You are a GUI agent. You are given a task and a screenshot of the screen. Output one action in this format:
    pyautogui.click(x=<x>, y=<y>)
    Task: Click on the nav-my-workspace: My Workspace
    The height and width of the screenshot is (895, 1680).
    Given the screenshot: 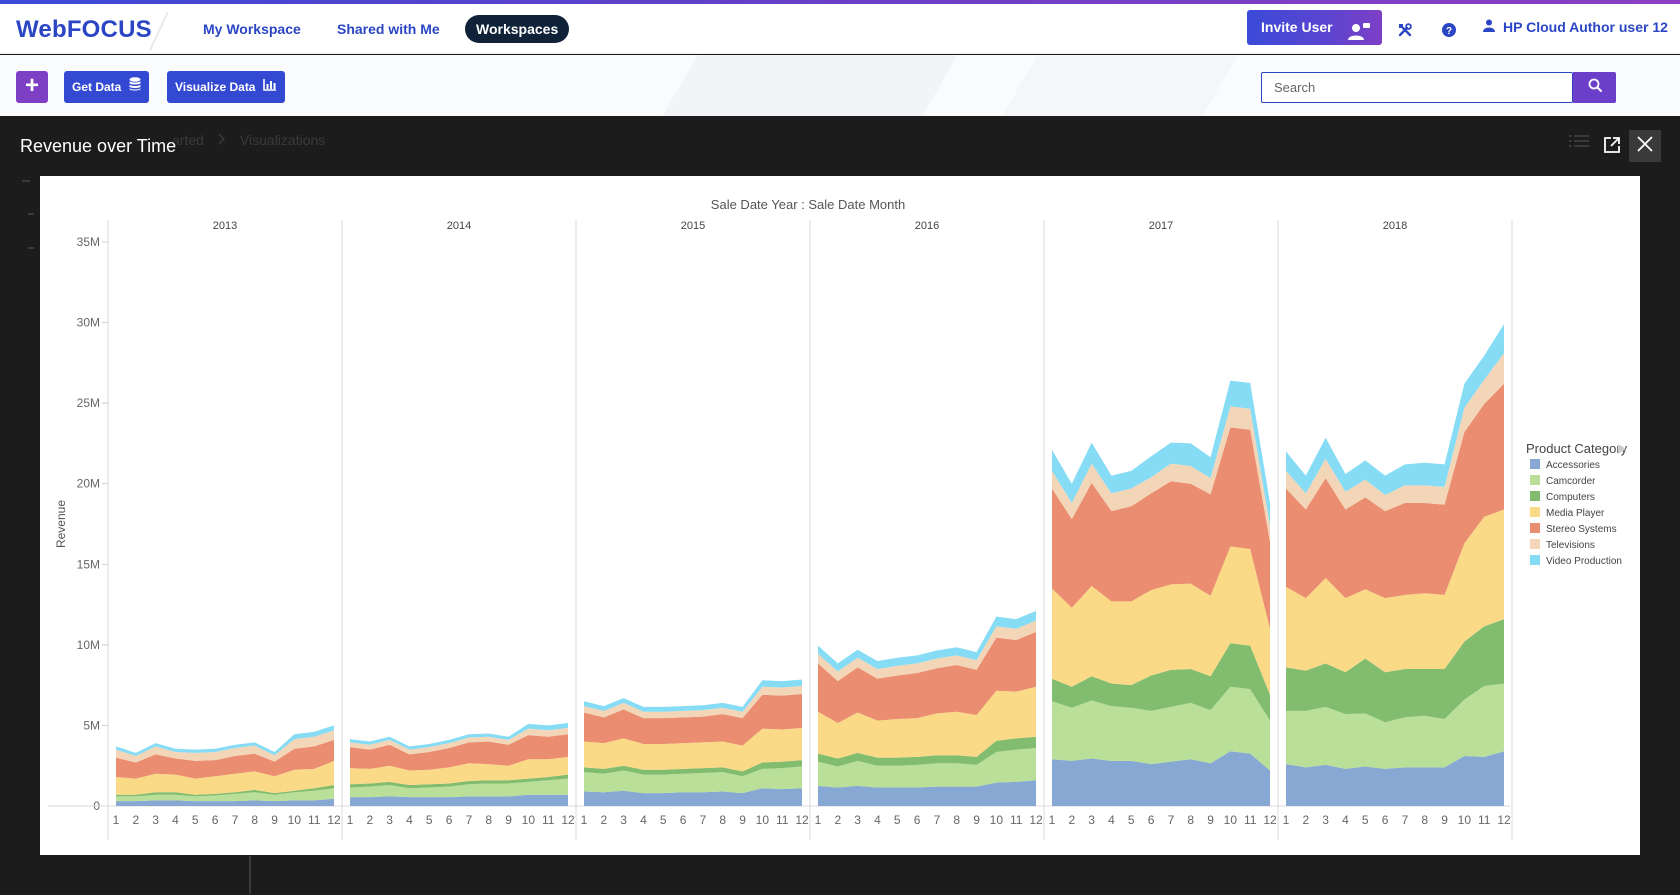 What is the action you would take?
    pyautogui.click(x=252, y=29)
    